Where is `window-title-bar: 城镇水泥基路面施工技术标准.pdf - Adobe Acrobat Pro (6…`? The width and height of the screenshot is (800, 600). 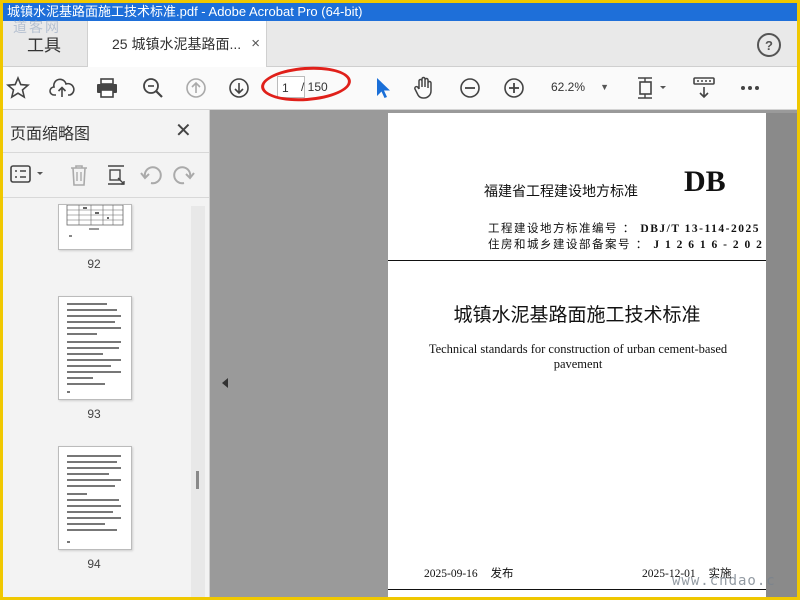 window-title-bar: 城镇水泥基路面施工技术标准.pdf - Adobe Acrobat Pro (6… is located at coordinates (400, 12).